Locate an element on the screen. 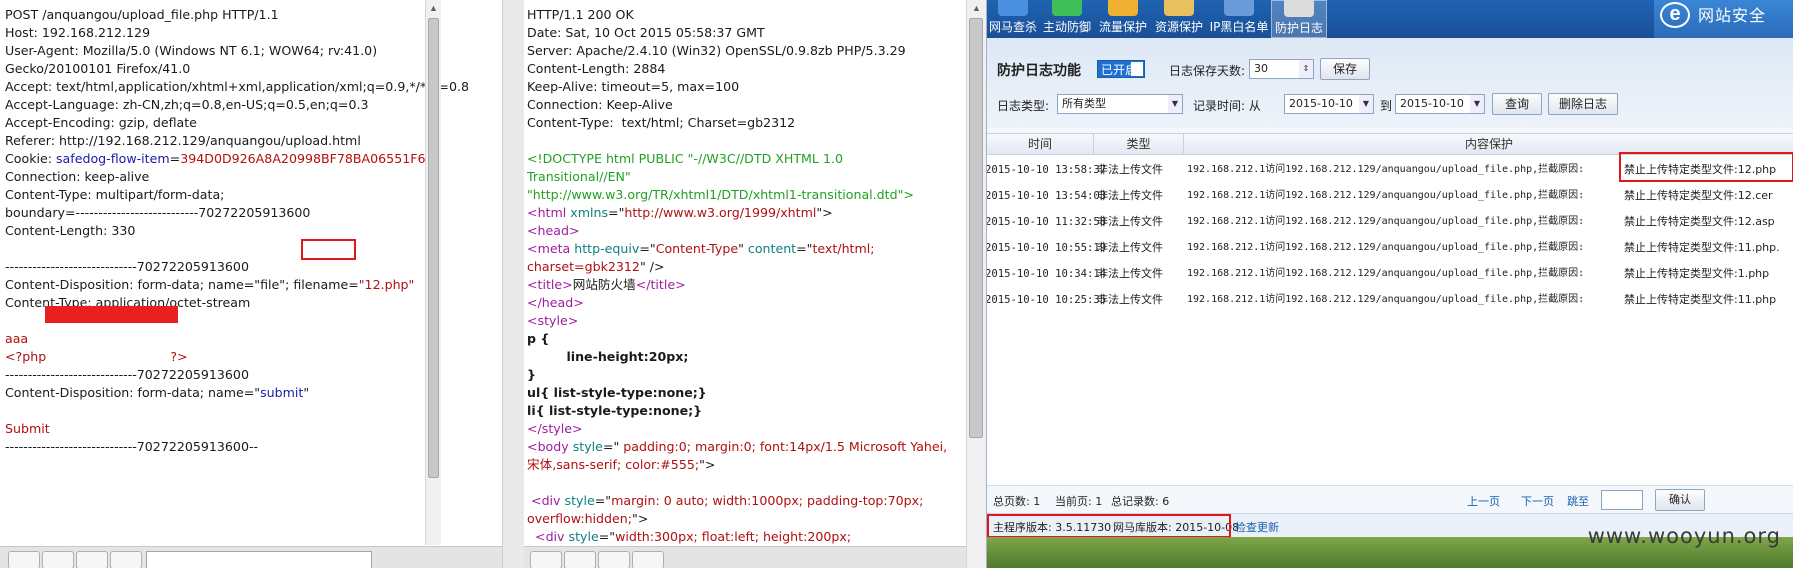  delete-log-button: 删除日志 is located at coordinates (1583, 104).